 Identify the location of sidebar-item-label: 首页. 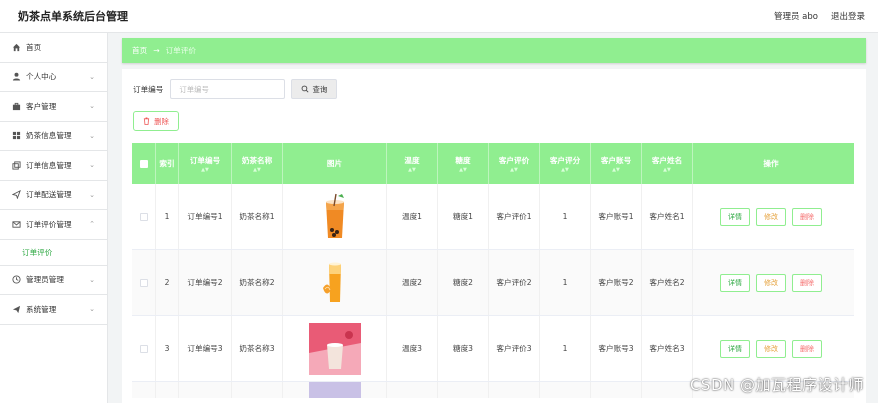
(34, 47).